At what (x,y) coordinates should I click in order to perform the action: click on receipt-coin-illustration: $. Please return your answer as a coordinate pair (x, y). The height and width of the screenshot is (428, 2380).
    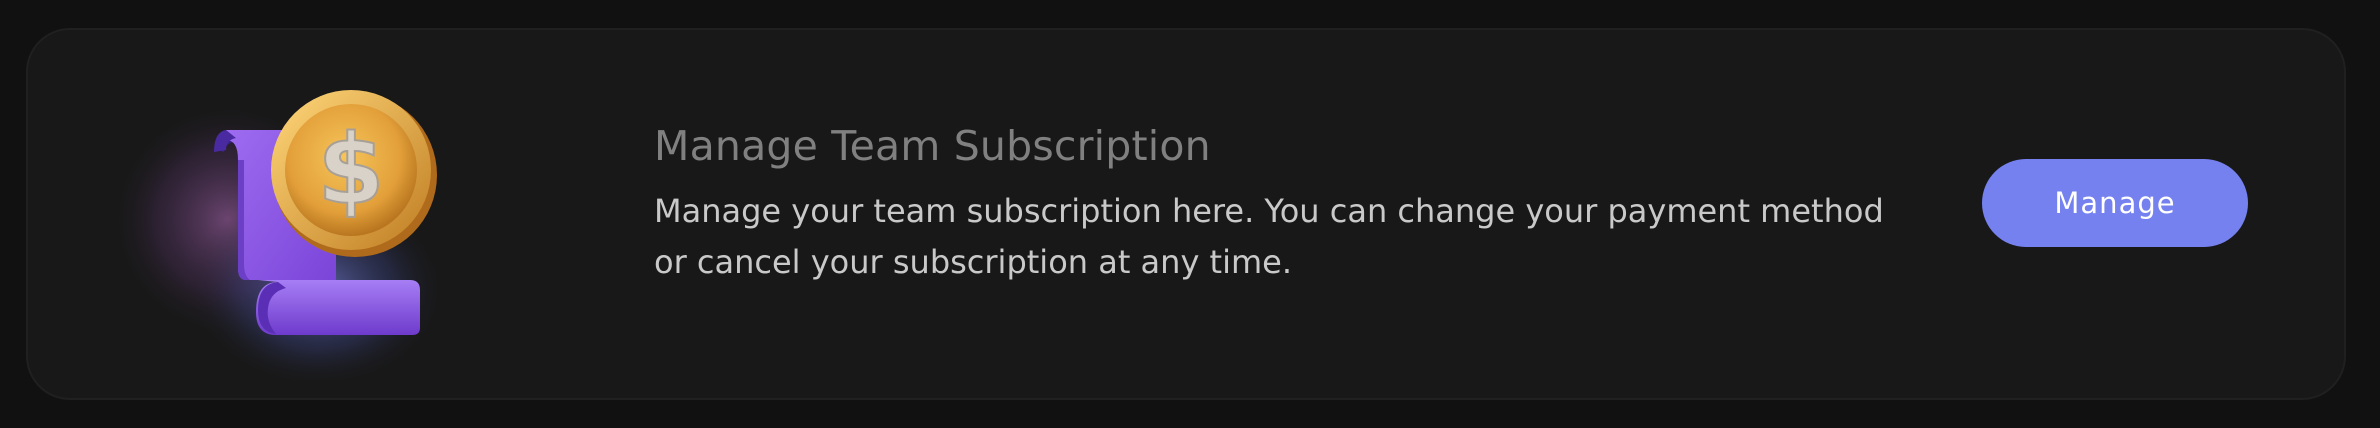
    Looking at the image, I should click on (278, 220).